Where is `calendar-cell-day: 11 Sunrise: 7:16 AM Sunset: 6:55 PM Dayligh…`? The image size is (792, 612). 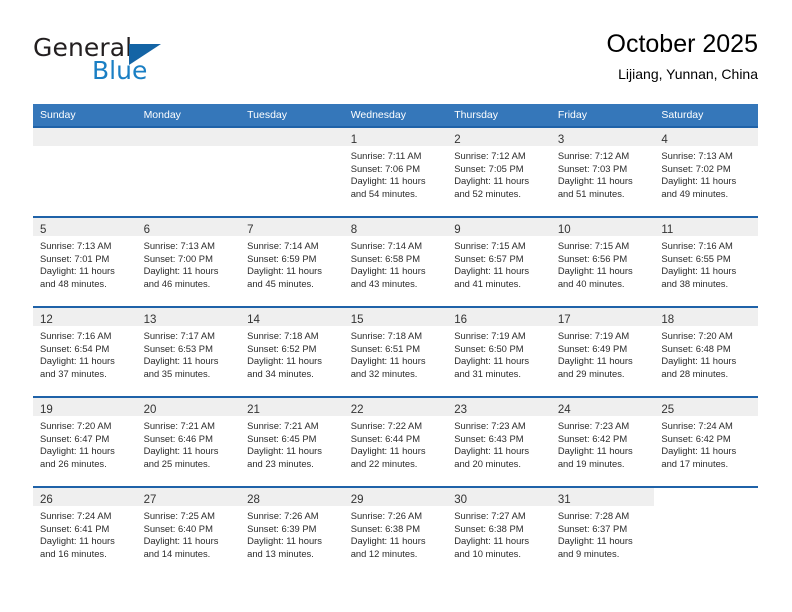
calendar-cell-day: 11 Sunrise: 7:16 AM Sunset: 6:55 PM Dayligh… is located at coordinates (706, 261).